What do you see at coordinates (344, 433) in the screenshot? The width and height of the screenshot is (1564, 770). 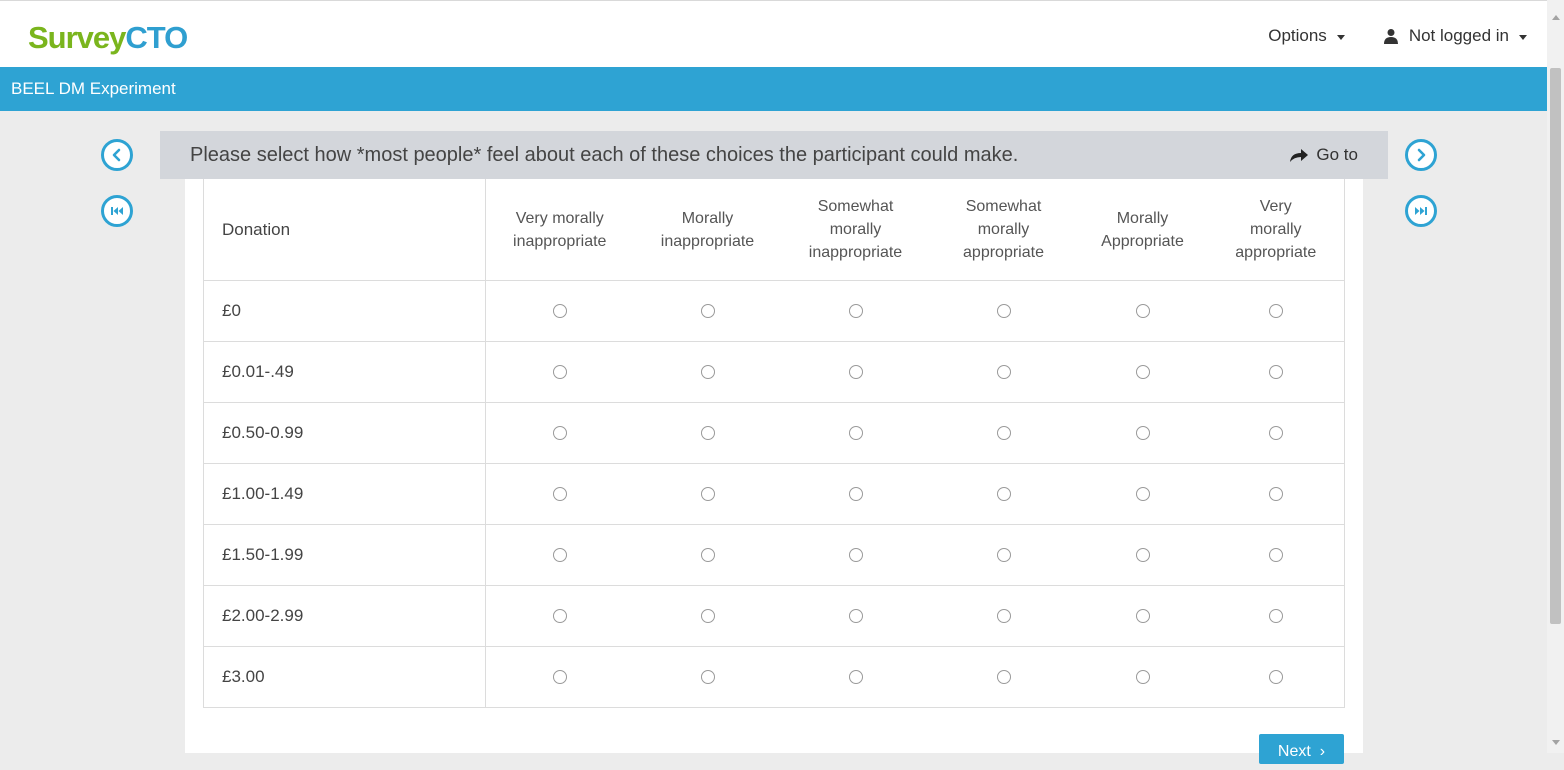 I see `row-label: £0.50-0.99` at bounding box center [344, 433].